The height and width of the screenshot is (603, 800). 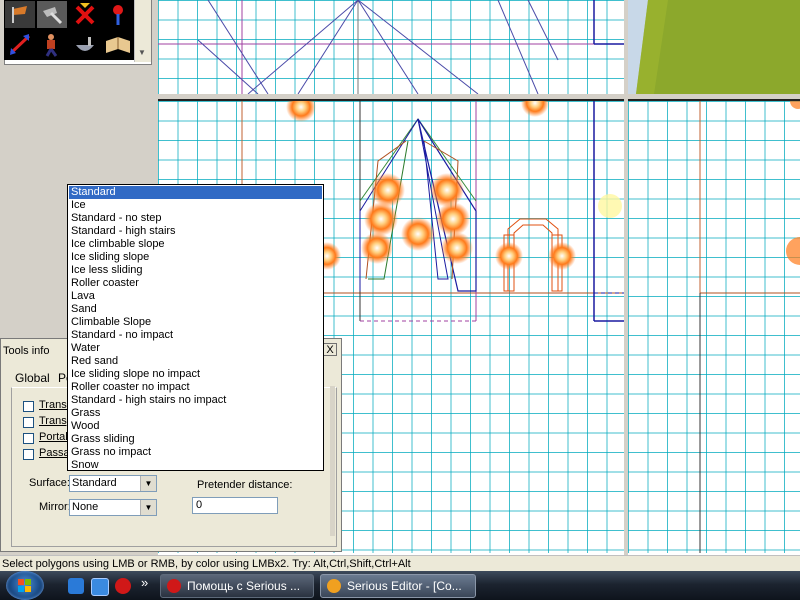 I want to click on close-icon: X, so click(x=330, y=350).